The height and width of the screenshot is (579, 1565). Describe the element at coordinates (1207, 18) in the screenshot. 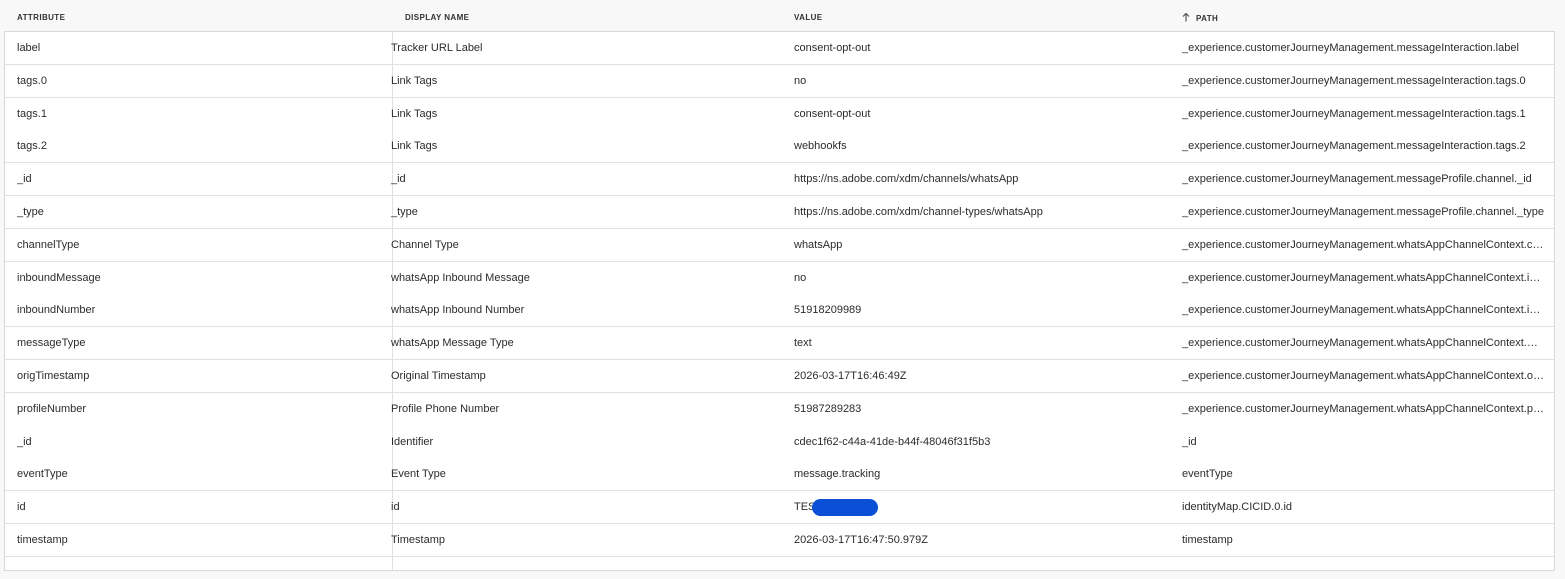

I see `column-header-path-label: PATH` at that location.